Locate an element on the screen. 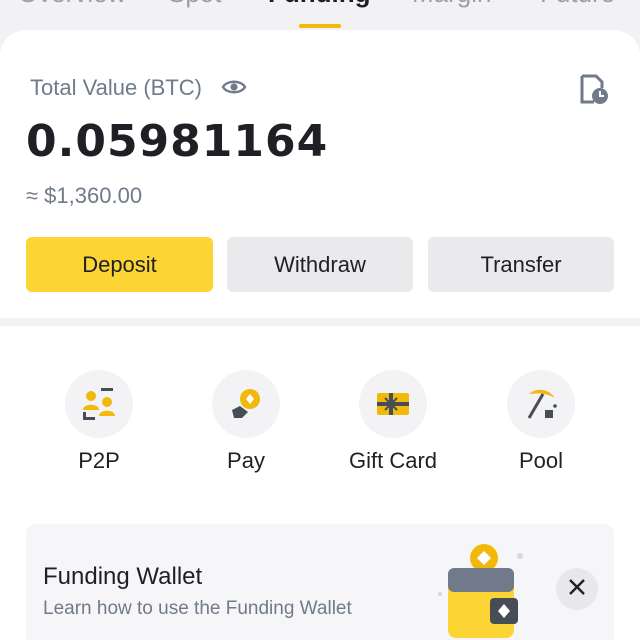  pay-icon is located at coordinates (246, 404).